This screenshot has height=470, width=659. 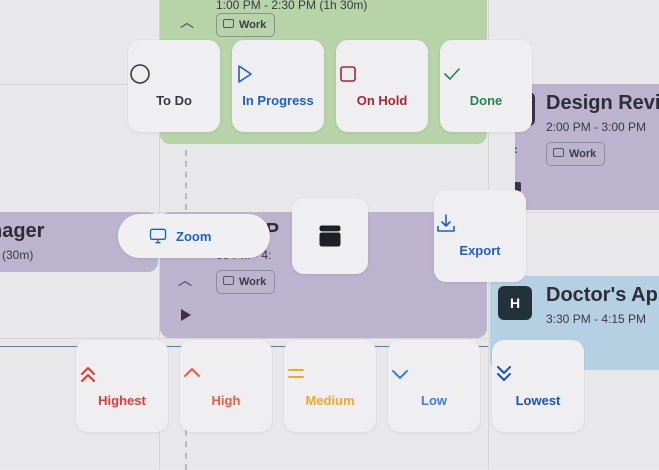 I want to click on event-card: Design Revi 2:00 PM - 3:00 PM = Work, so click(x=587, y=147).